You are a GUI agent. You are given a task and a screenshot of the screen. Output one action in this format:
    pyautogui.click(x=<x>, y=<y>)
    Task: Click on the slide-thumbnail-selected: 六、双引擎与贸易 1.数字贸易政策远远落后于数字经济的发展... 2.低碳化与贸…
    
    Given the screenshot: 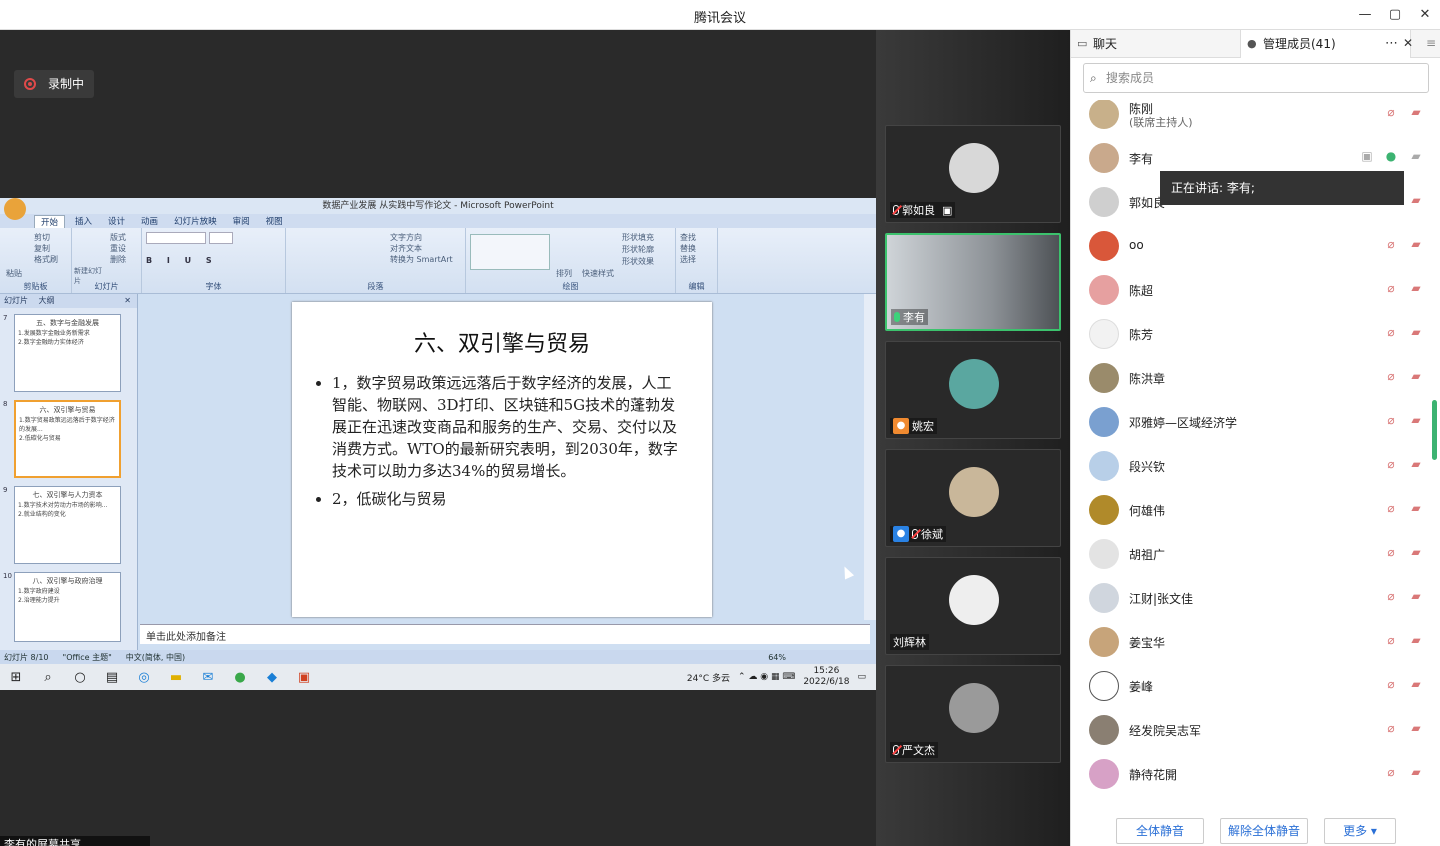 What is the action you would take?
    pyautogui.click(x=67, y=439)
    